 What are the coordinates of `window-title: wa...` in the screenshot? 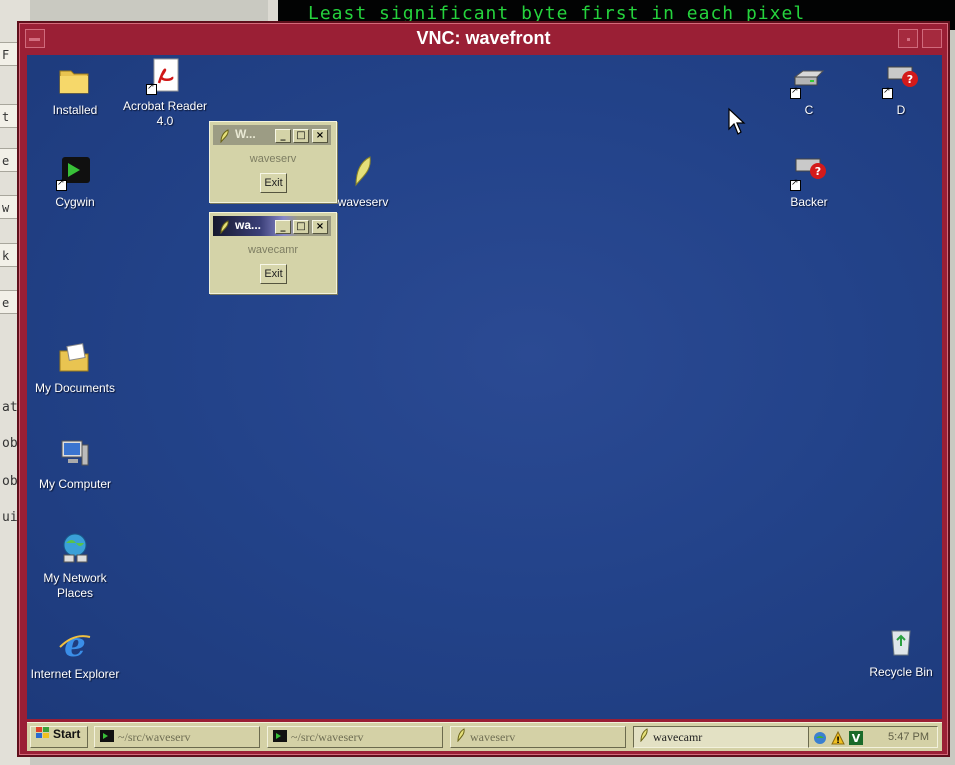 It's located at (248, 225).